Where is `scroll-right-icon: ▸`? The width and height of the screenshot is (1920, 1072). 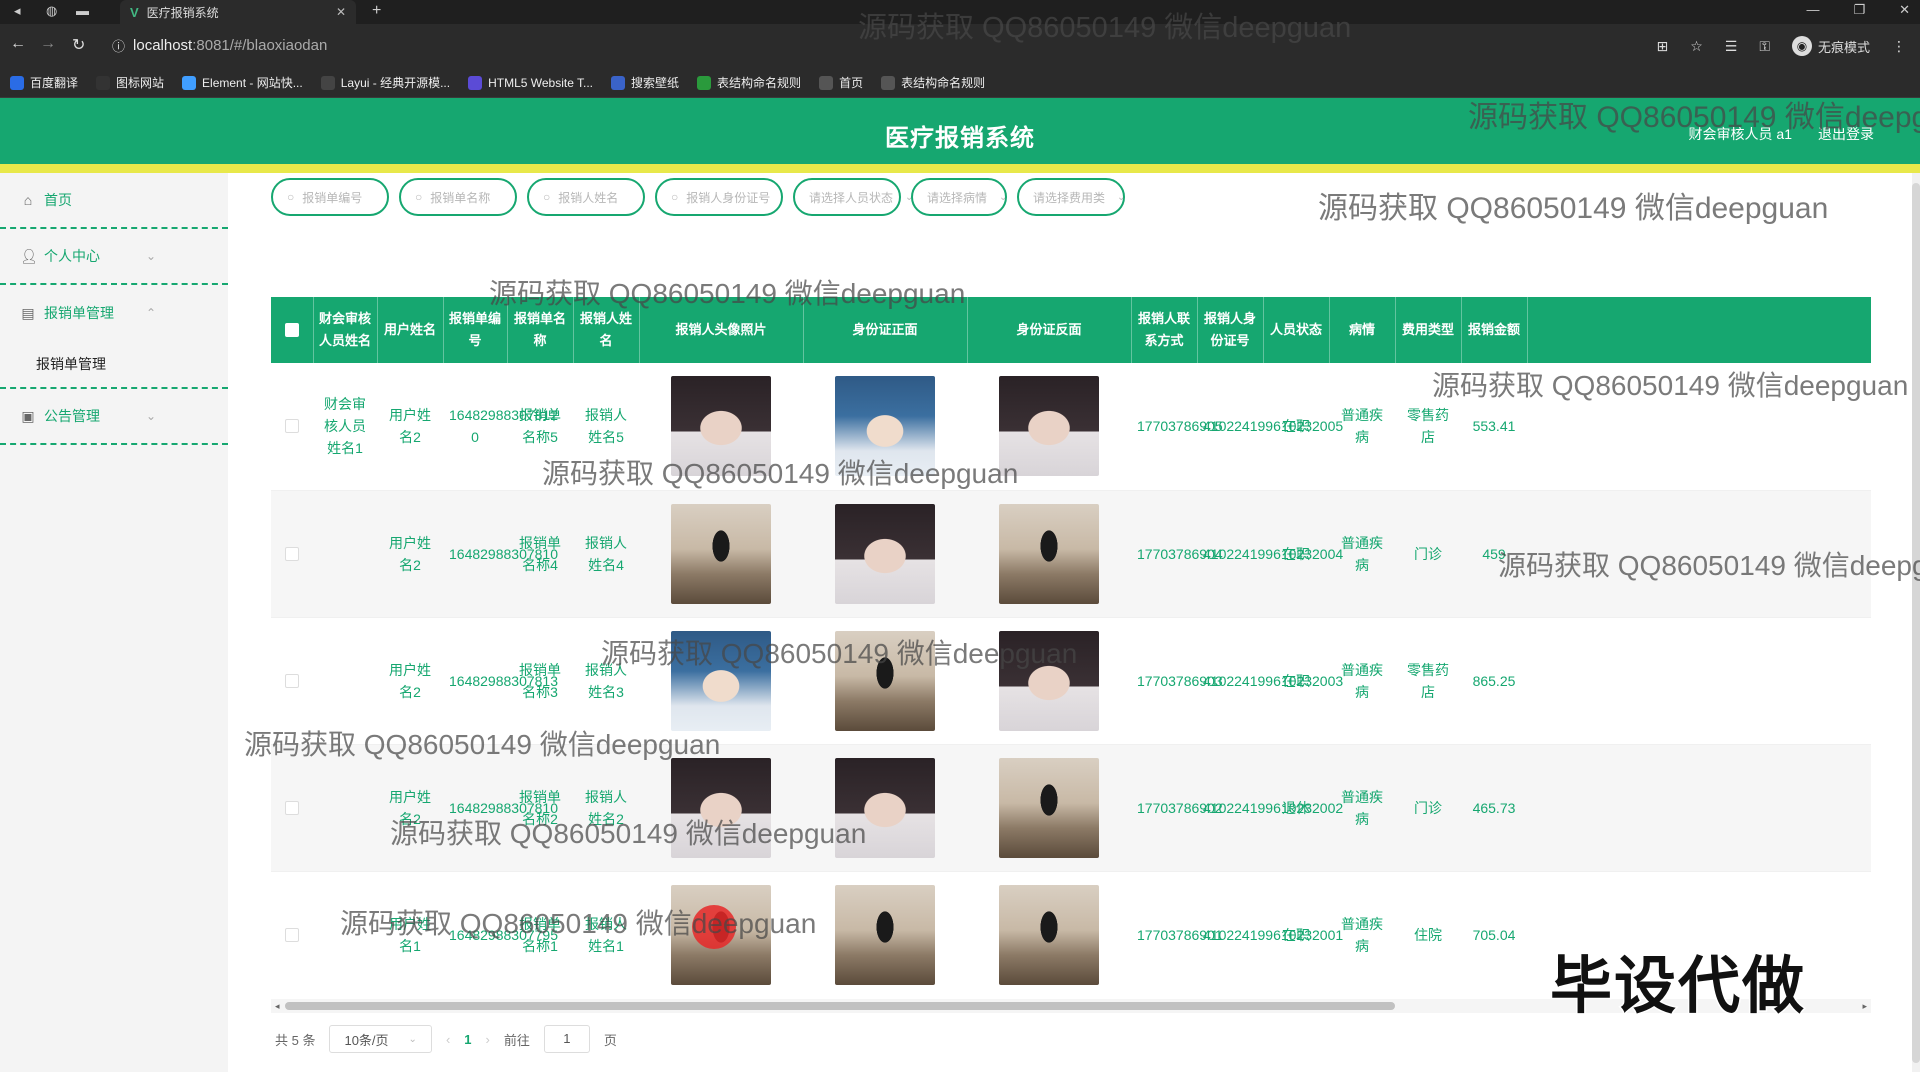
scroll-right-icon: ▸ is located at coordinates (1864, 1006).